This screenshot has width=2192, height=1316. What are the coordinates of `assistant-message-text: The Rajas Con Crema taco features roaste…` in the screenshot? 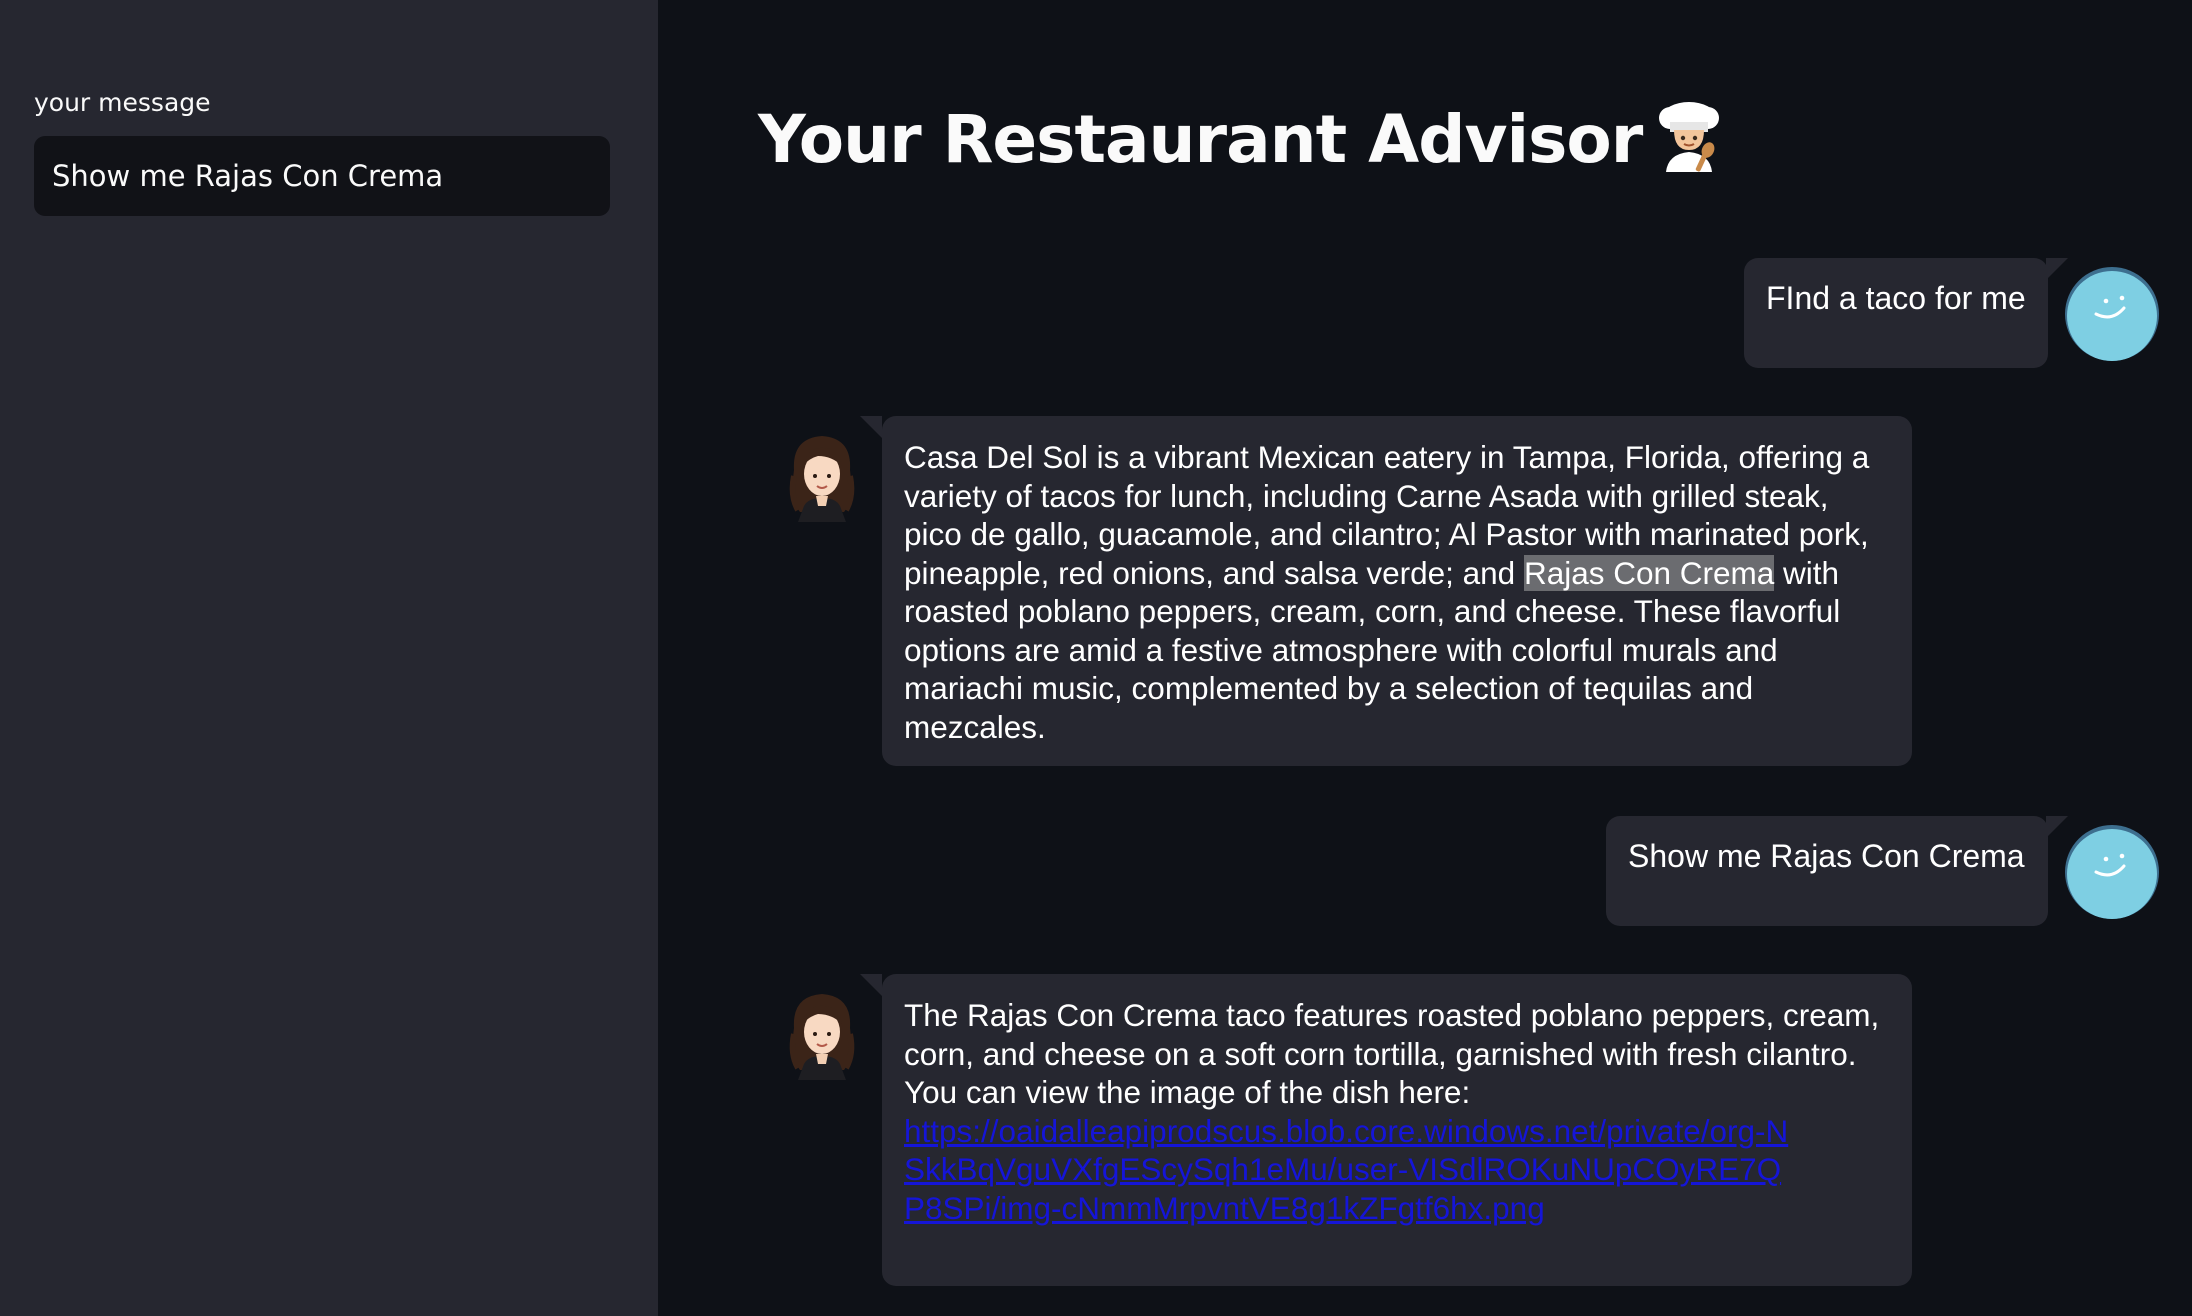 It's located at (1392, 1053).